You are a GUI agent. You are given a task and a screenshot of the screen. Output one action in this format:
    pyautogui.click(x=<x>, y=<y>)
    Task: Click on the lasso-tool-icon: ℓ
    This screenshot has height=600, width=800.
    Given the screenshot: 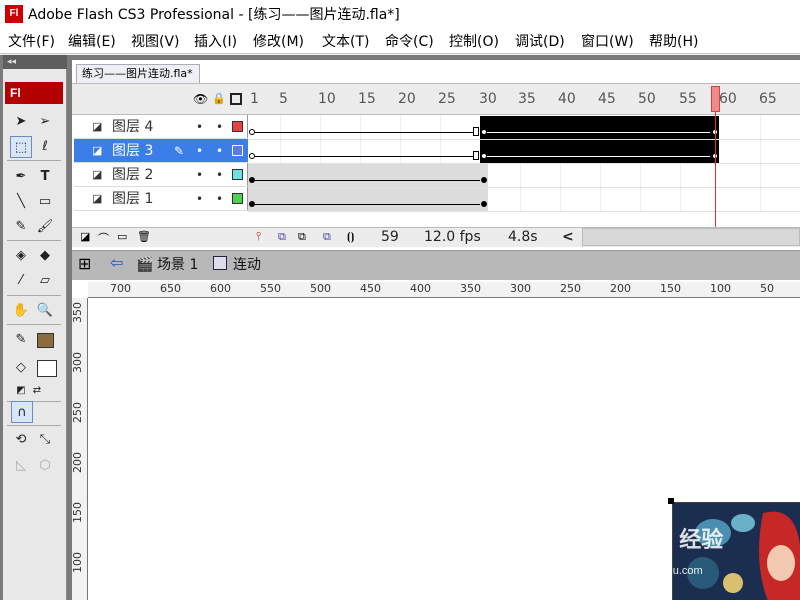 What is the action you would take?
    pyautogui.click(x=45, y=147)
    